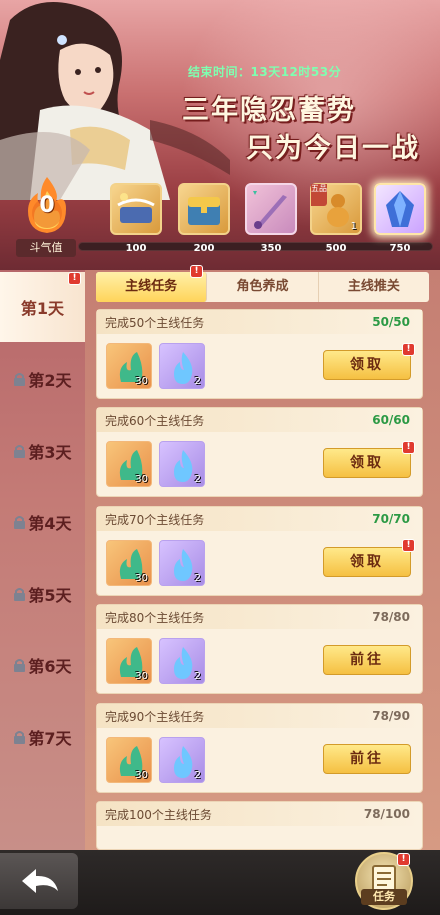 This screenshot has height=915, width=440. I want to click on task-progress: 60/60, so click(391, 420).